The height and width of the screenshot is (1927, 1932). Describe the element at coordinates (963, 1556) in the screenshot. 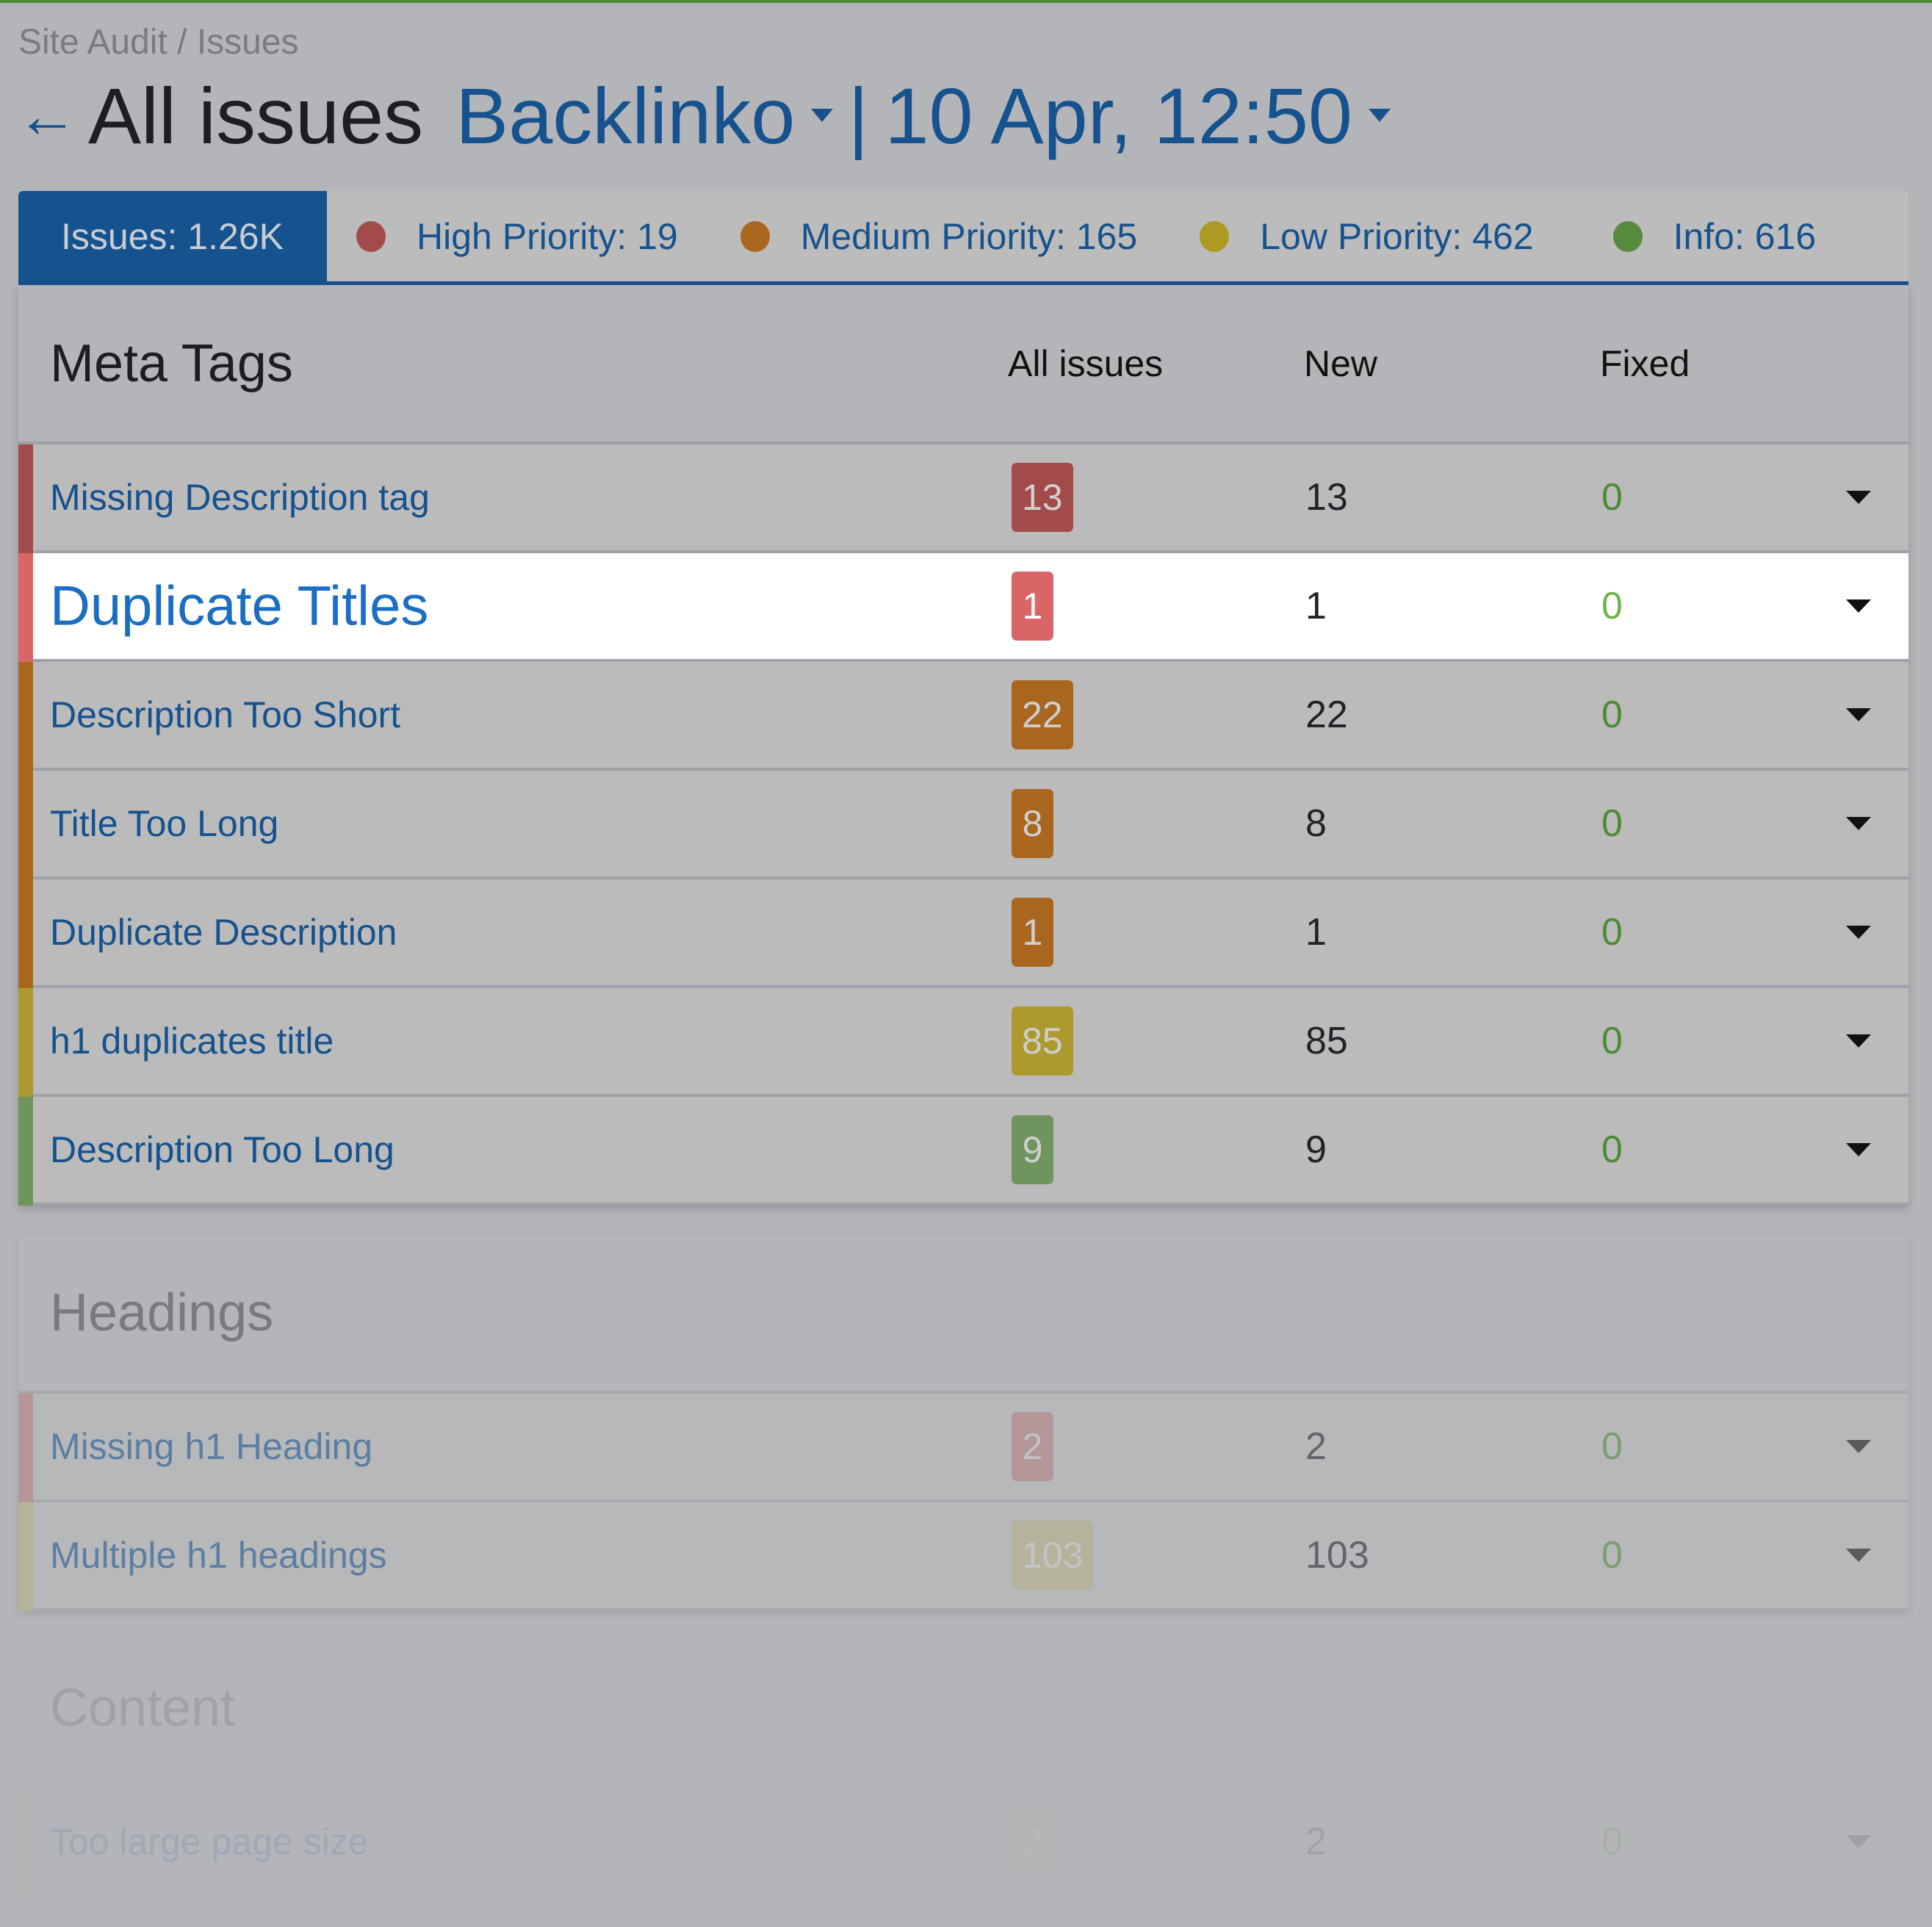

I see `issue-row: Multiple h1 headings 103 103 0` at that location.